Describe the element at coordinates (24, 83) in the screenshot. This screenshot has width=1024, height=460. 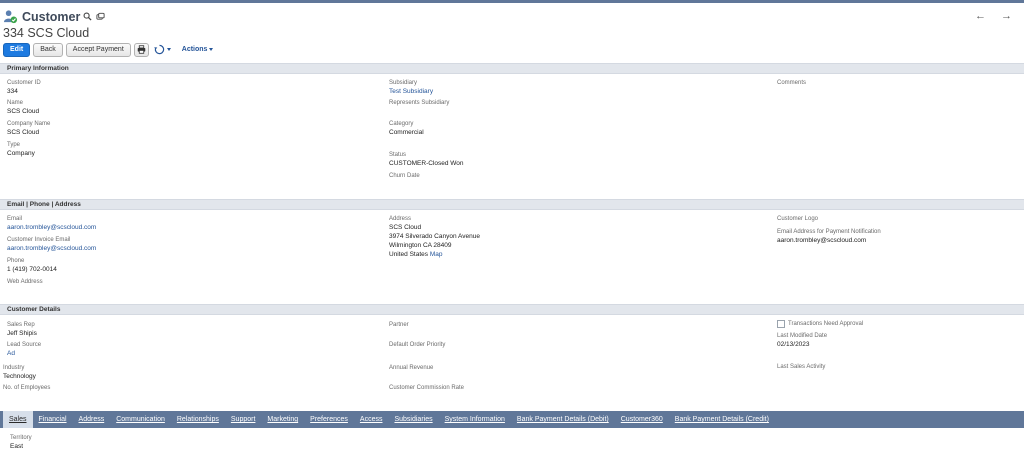
I see `customer-id-label: Customer ID` at that location.